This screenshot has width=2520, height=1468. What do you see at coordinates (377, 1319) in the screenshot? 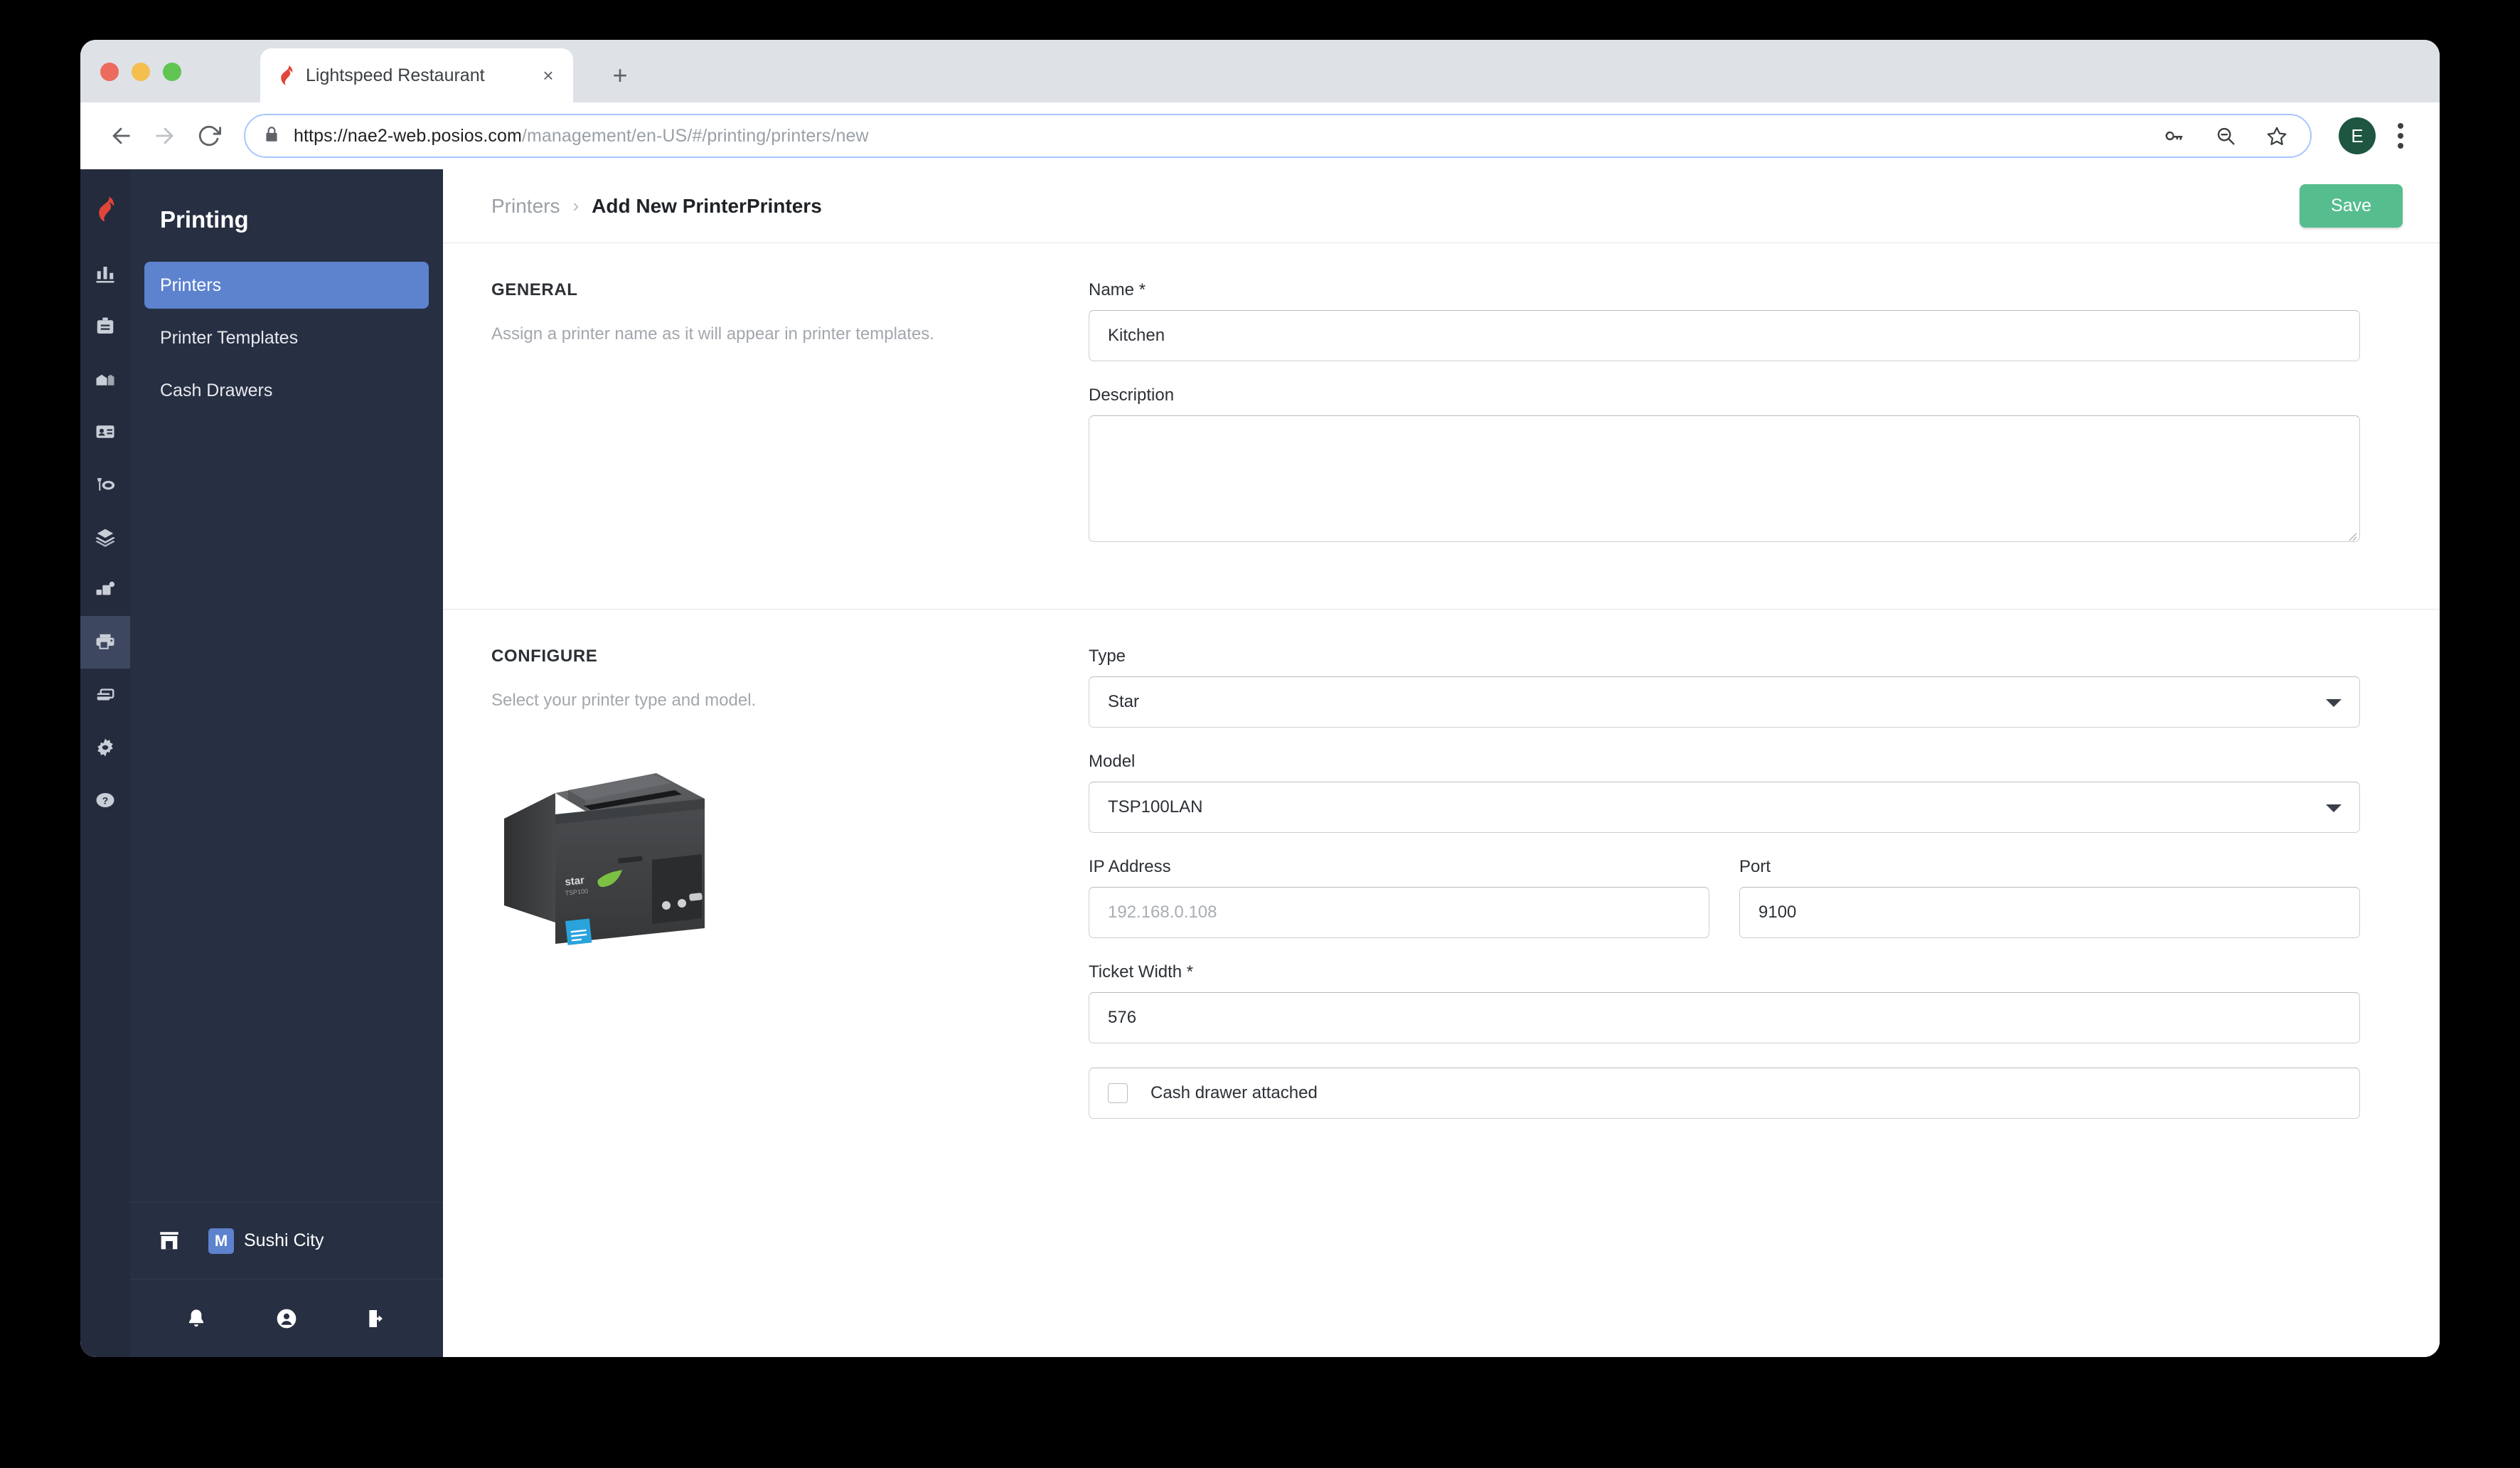
I see `logout-icon` at bounding box center [377, 1319].